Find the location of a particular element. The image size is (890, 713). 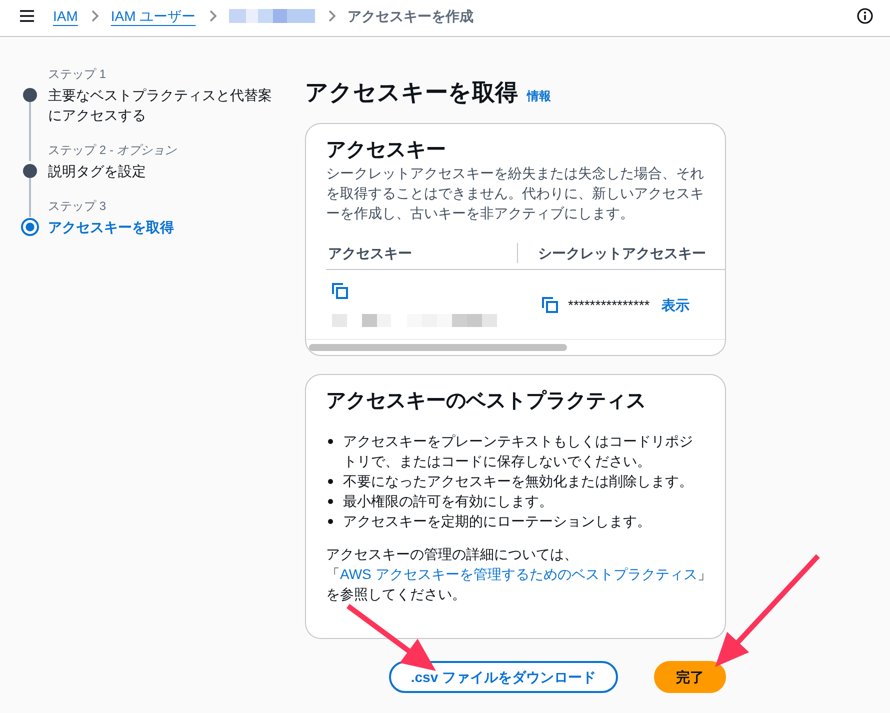

breadcrumb-link: IAM ユーザー is located at coordinates (153, 16).